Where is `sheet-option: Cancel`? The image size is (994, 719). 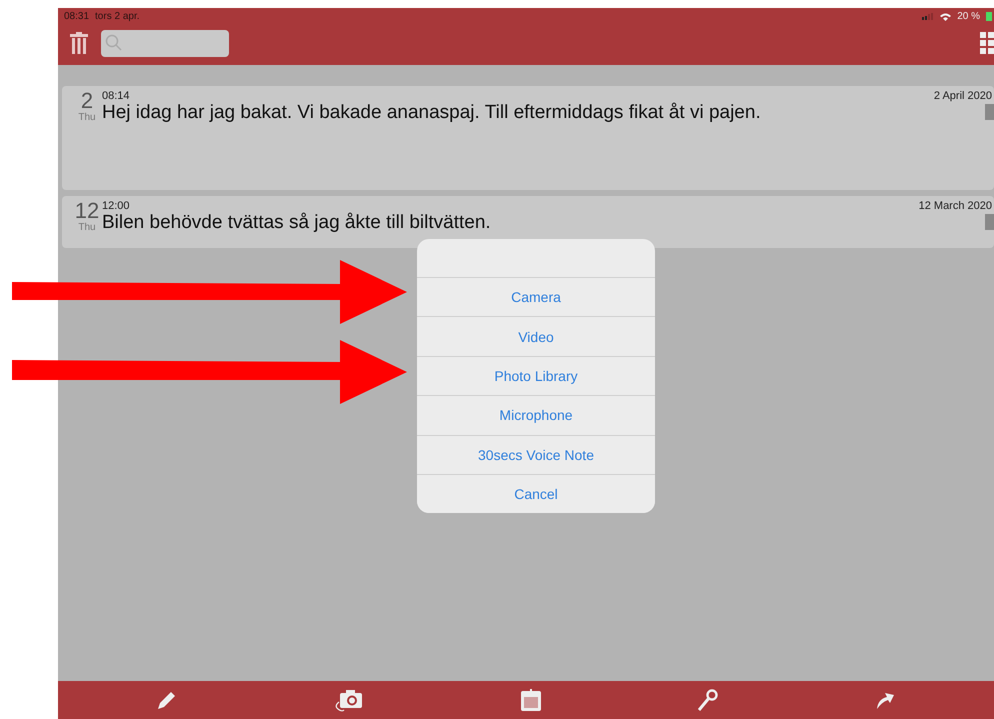
sheet-option: Cancel is located at coordinates (536, 494).